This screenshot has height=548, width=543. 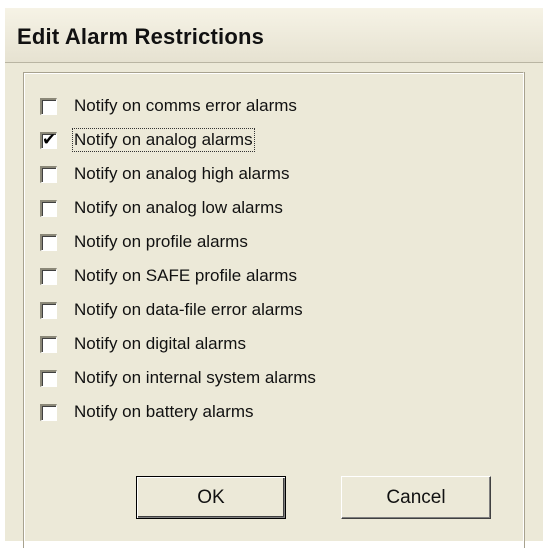 What do you see at coordinates (48, 208) in the screenshot?
I see `checkbox-analog-low-alarms` at bounding box center [48, 208].